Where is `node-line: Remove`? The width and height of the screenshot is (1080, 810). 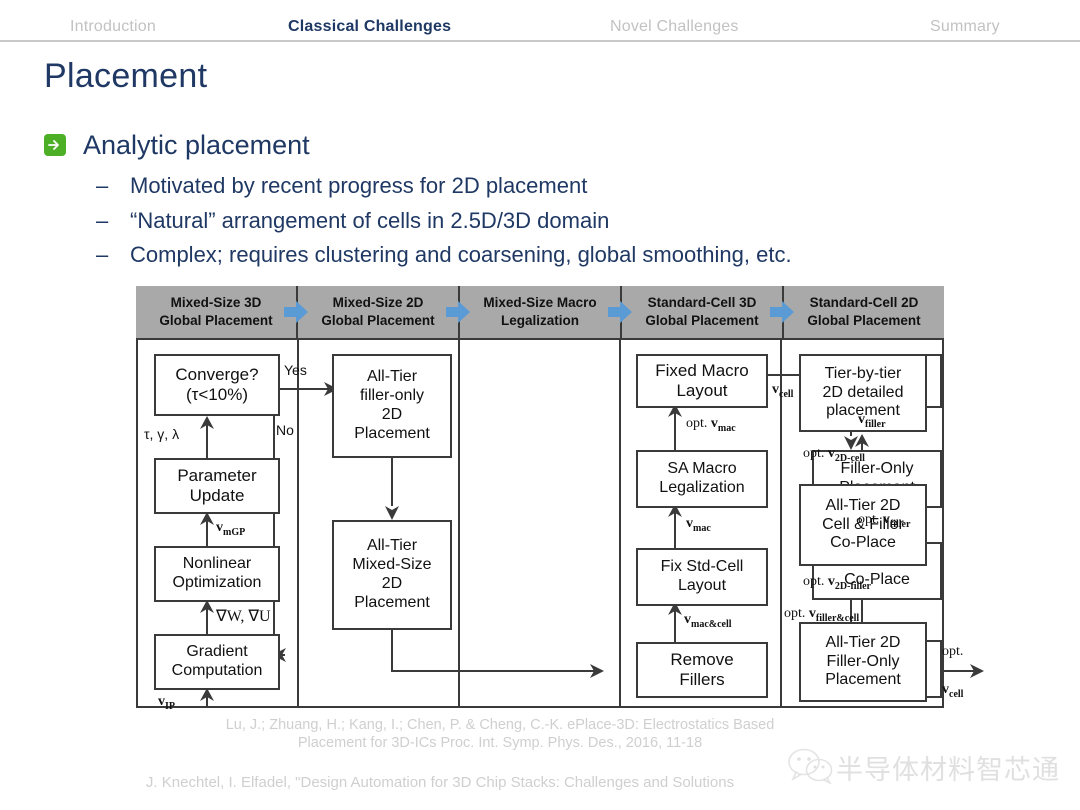
node-line: Remove is located at coordinates (702, 659).